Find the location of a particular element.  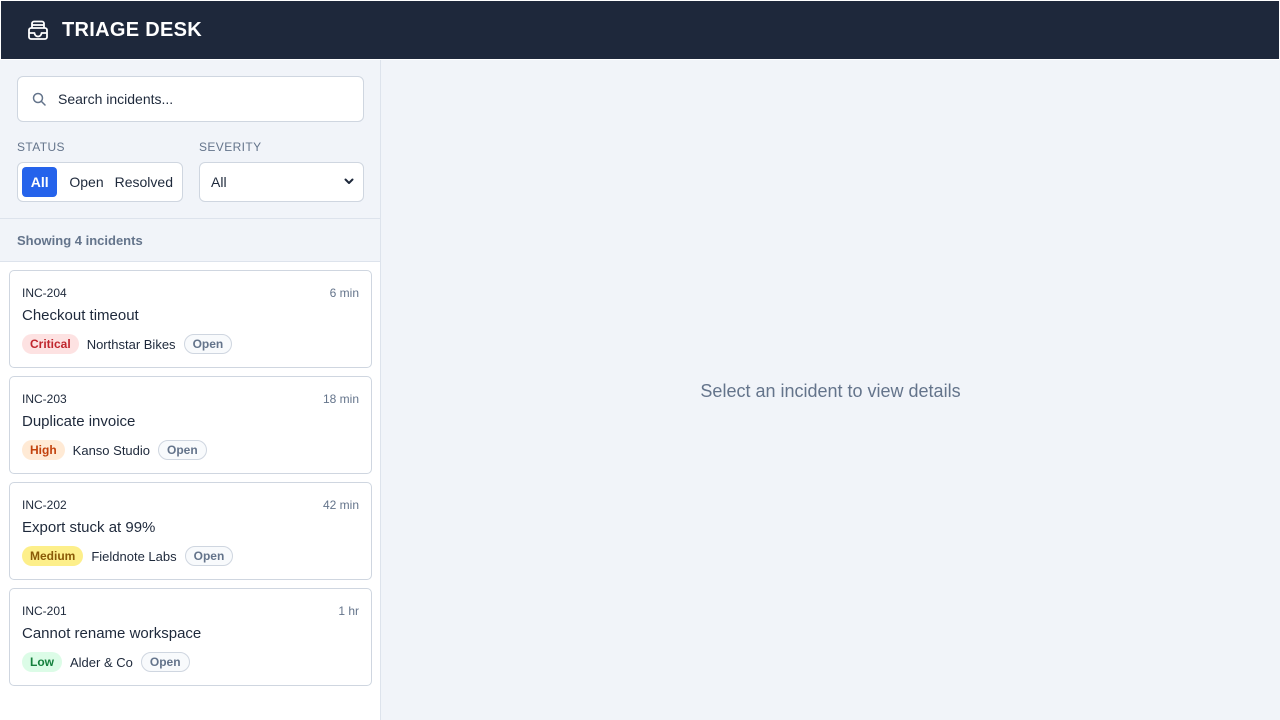

filter-row: STATUS All Open Resolved SEVERITY All is located at coordinates (190, 171).